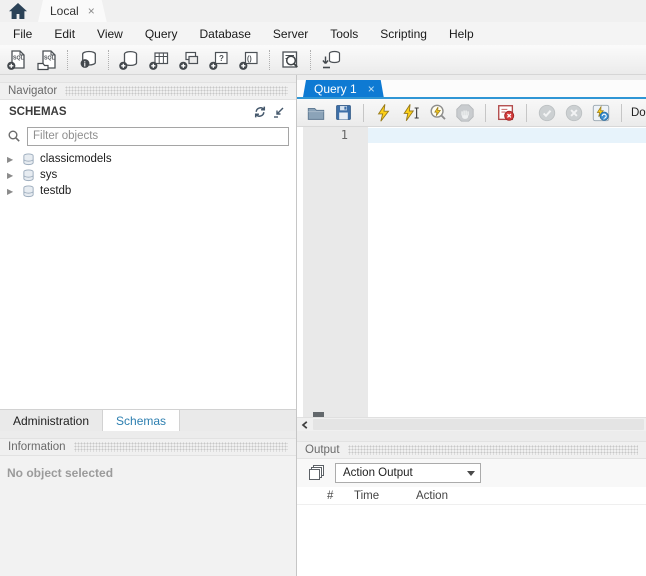 This screenshot has width=646, height=576. Describe the element at coordinates (72, 11) in the screenshot. I see `connection-tab-local: Local ×` at that location.